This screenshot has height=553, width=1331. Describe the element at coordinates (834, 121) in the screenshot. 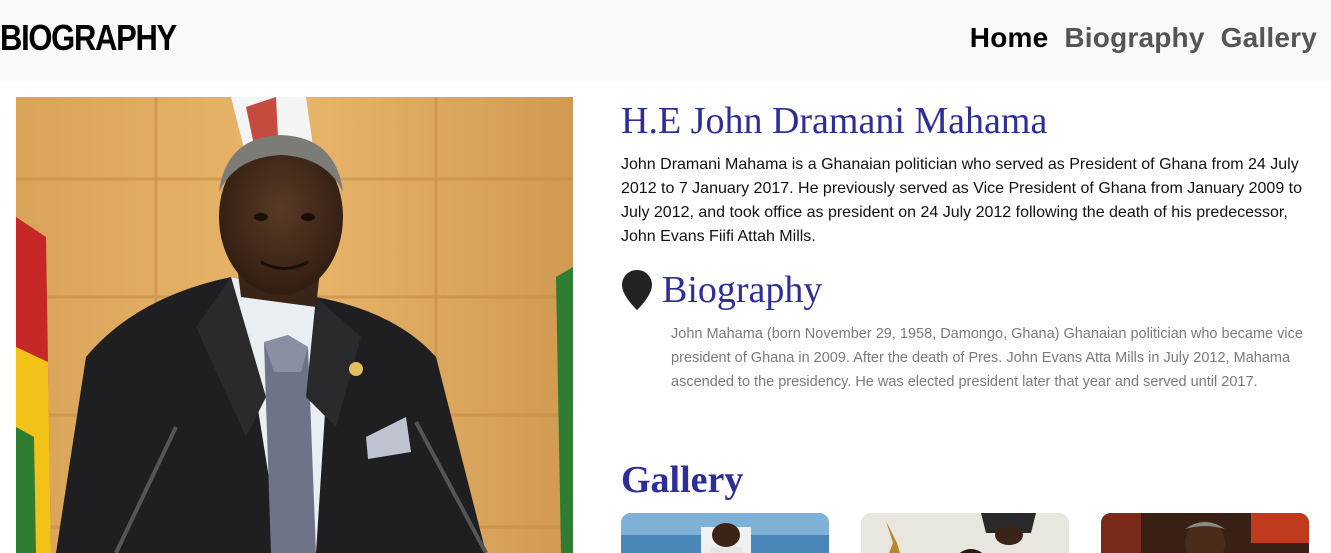

I see `page-title: H.E John Dramani Mahama` at that location.